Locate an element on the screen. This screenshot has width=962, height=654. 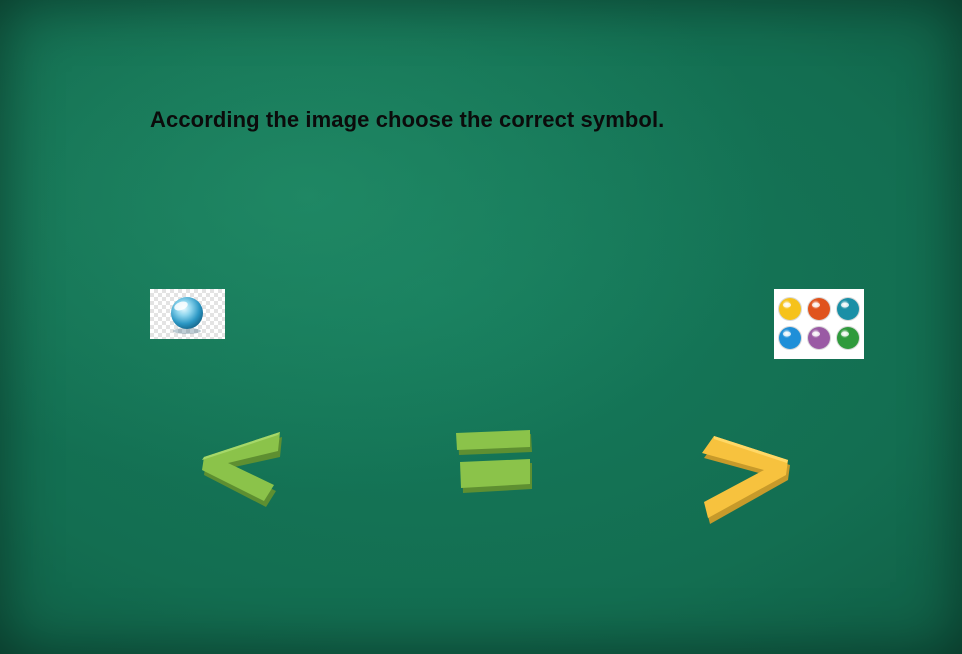
equals-icon is located at coordinates (494, 461).